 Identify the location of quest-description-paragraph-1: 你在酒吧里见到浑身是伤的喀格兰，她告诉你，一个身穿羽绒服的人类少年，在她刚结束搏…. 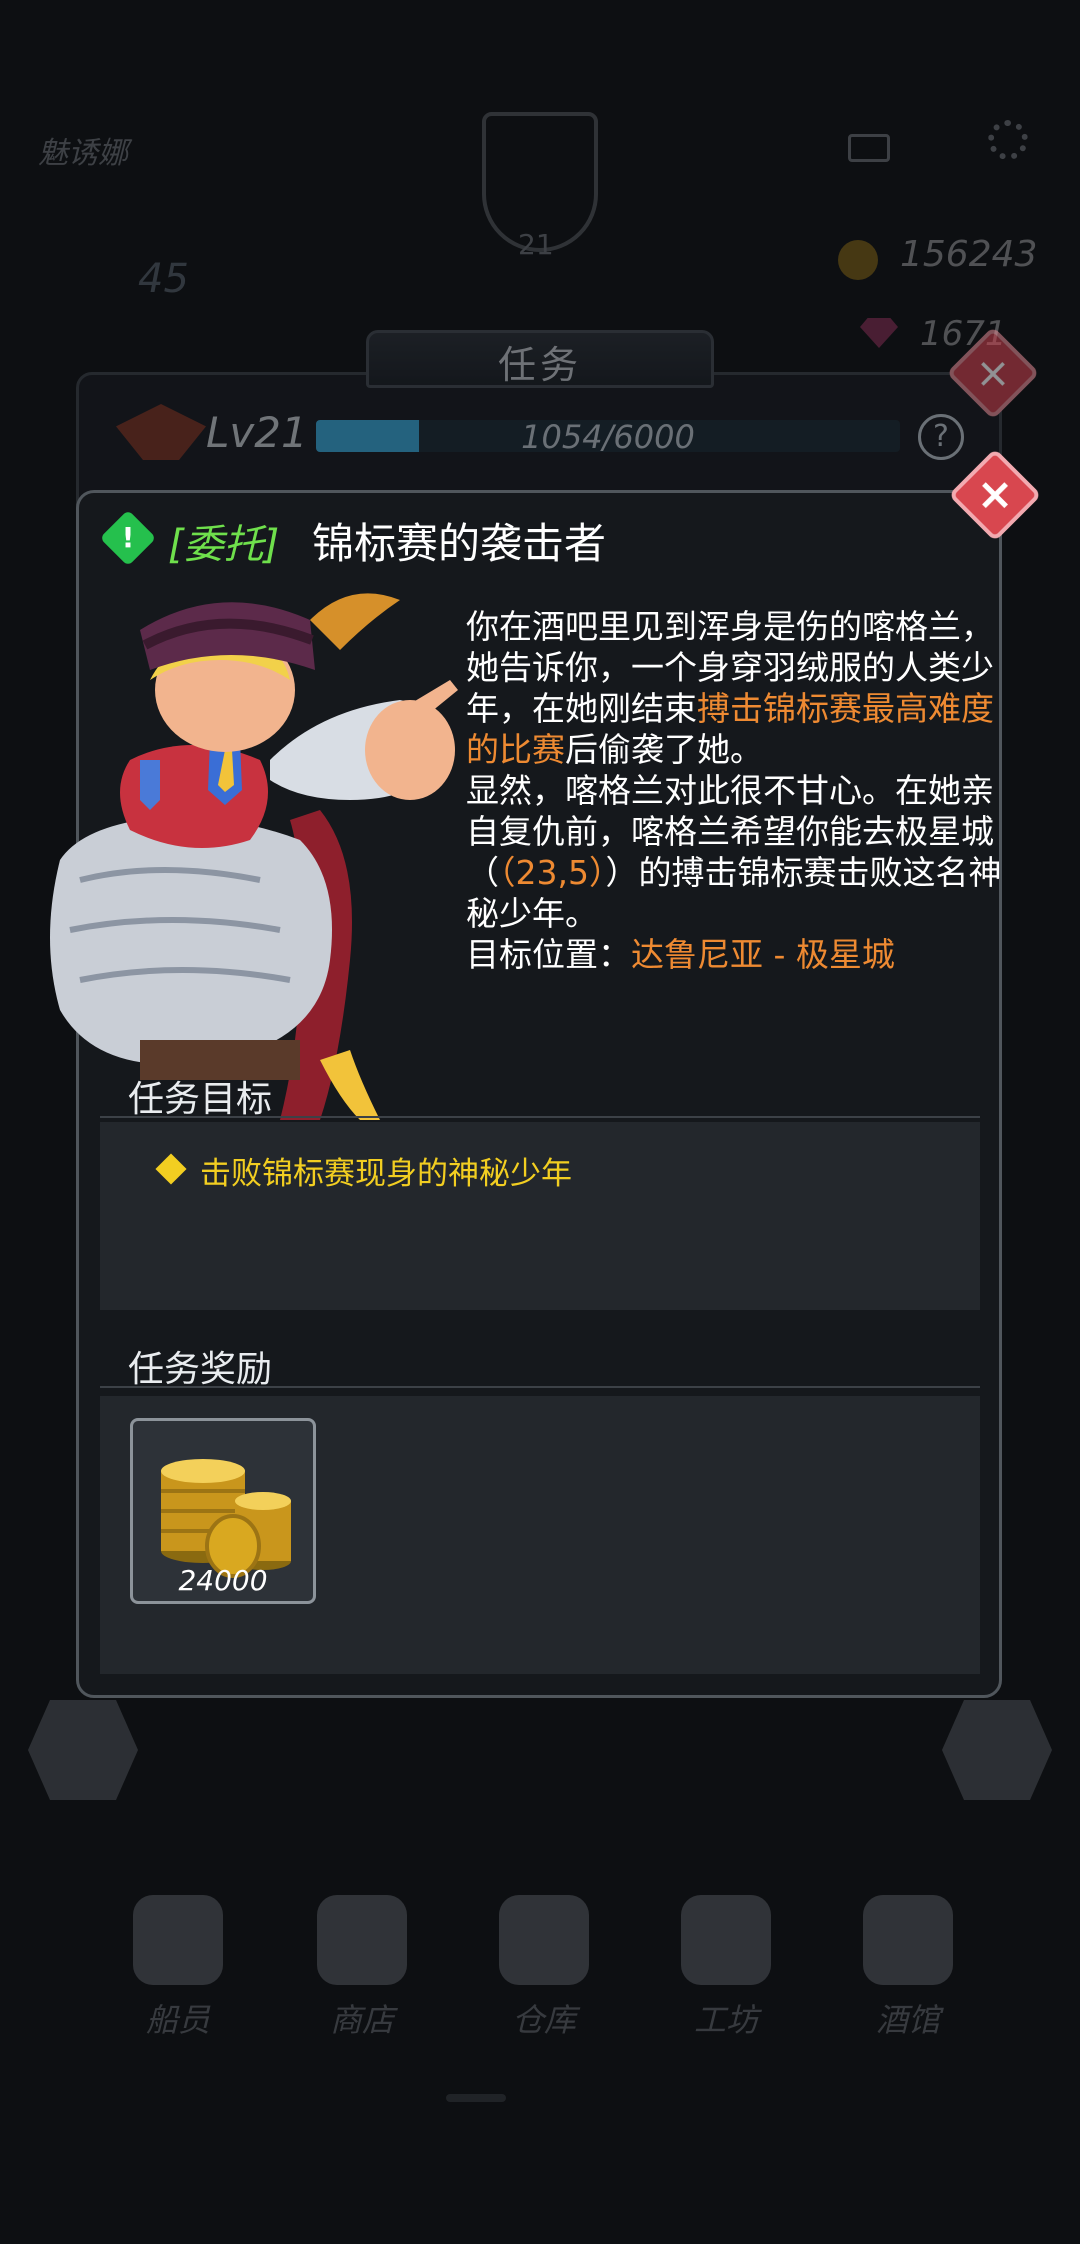
(734, 688).